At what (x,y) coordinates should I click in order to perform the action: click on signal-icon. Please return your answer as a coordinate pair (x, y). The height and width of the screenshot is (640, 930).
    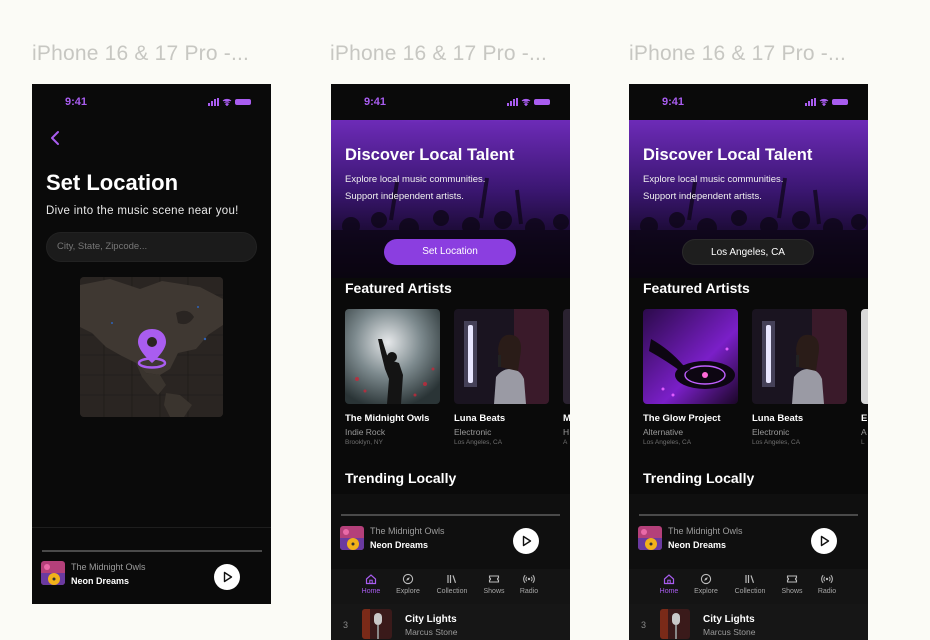
    Looking at the image, I should click on (213, 102).